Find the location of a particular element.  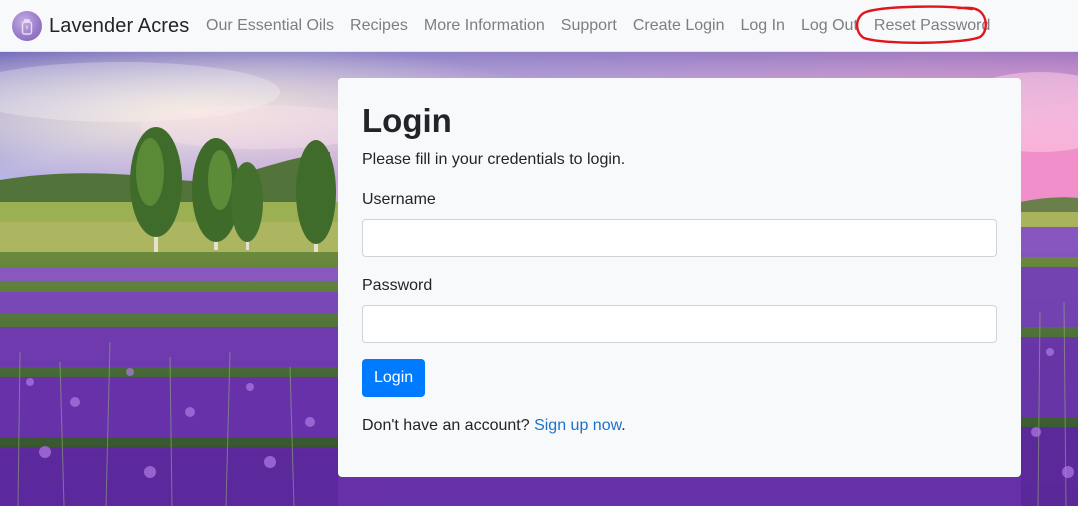

nav-reset-password: Reset Password is located at coordinates (932, 26).